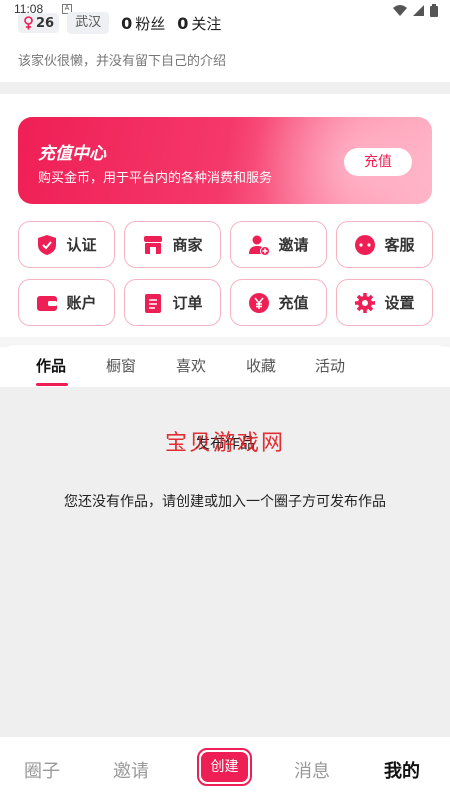  I want to click on tab-showcase: 橱窗, so click(121, 365).